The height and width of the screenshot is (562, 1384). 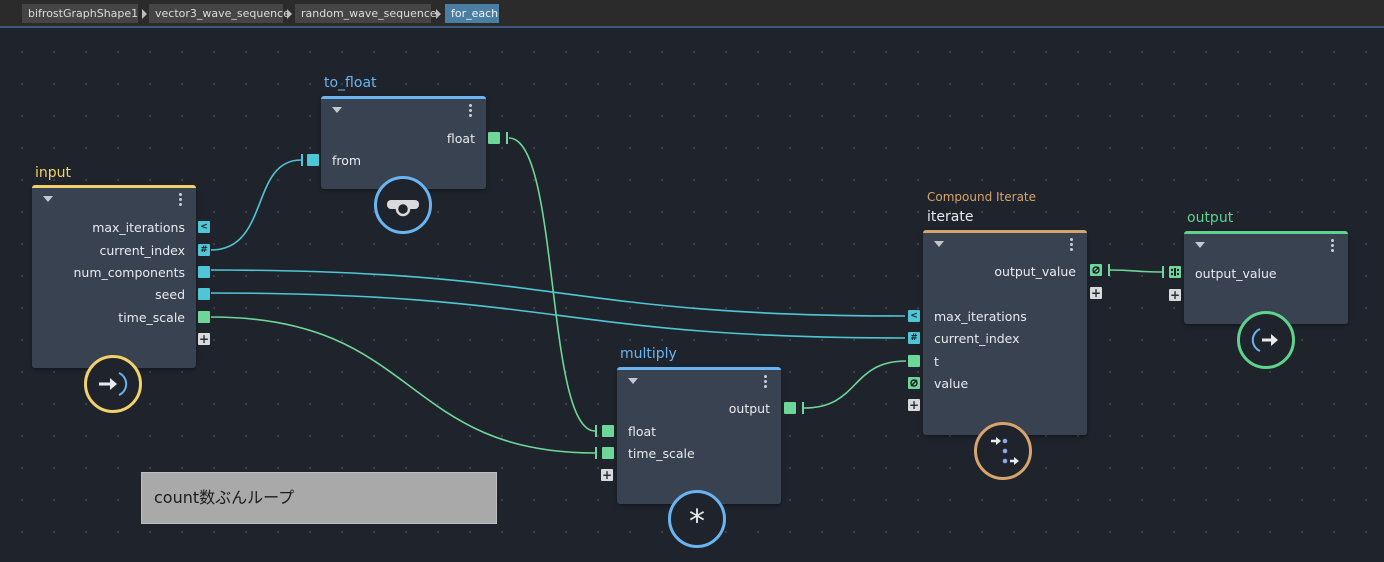 What do you see at coordinates (350, 83) in the screenshot?
I see `node-title-to-float: to_float` at bounding box center [350, 83].